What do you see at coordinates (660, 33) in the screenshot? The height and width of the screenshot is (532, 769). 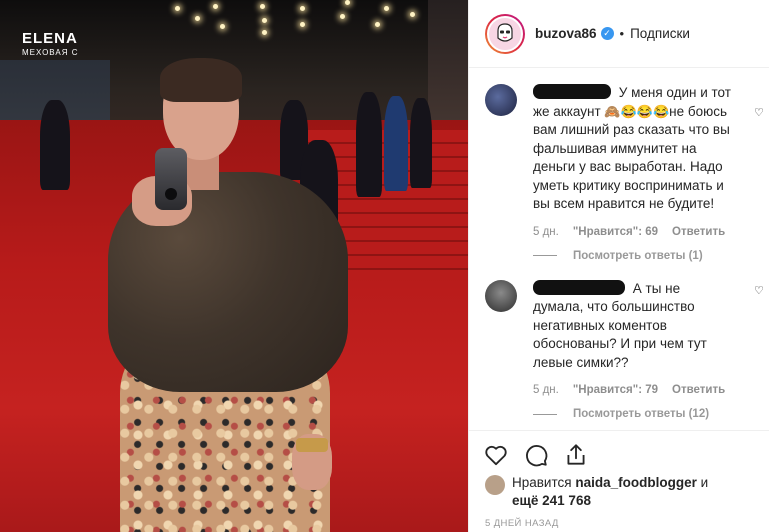 I see `following-button: Подписки` at bounding box center [660, 33].